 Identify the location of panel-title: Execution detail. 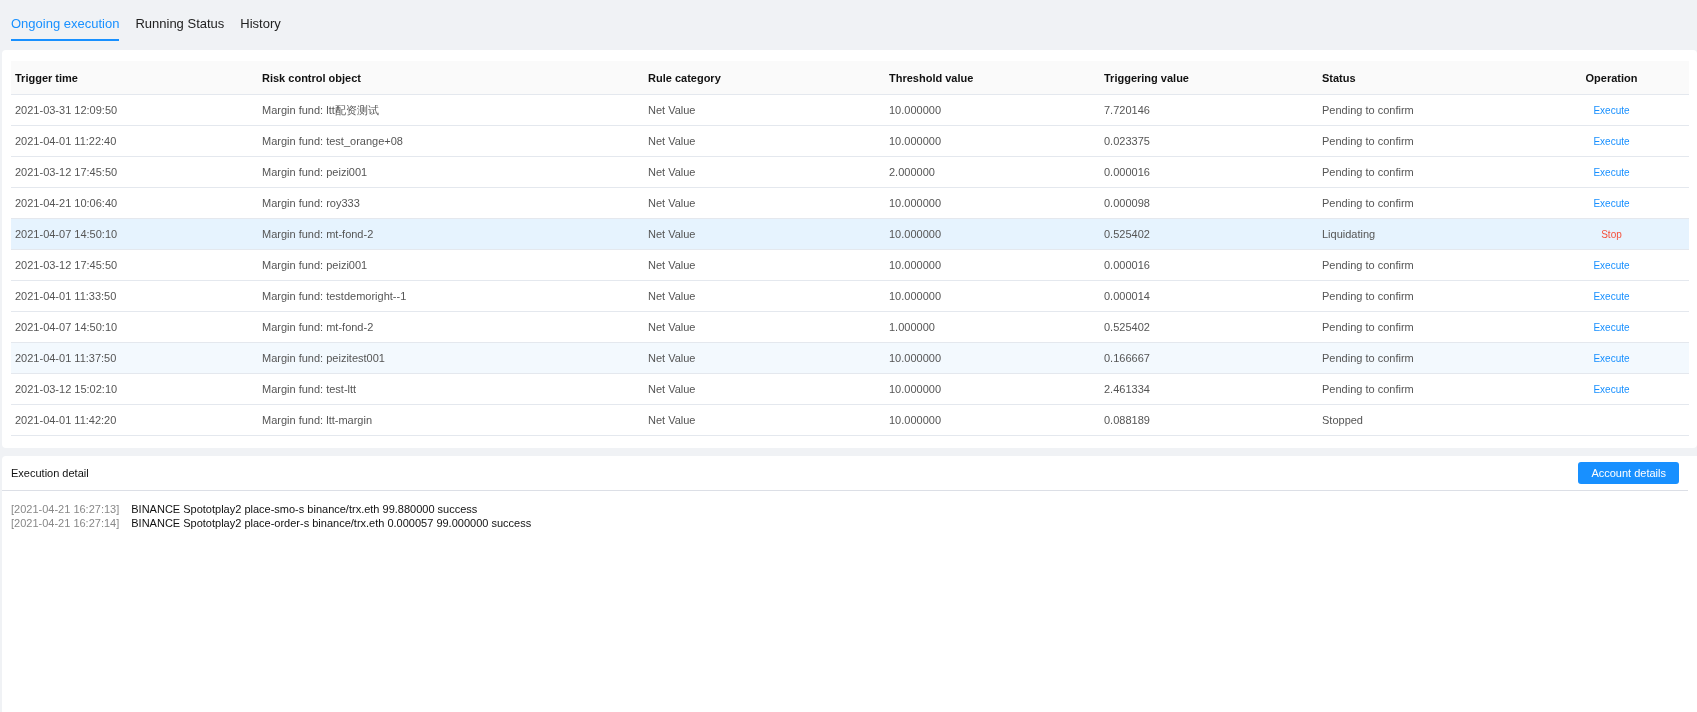
(50, 473).